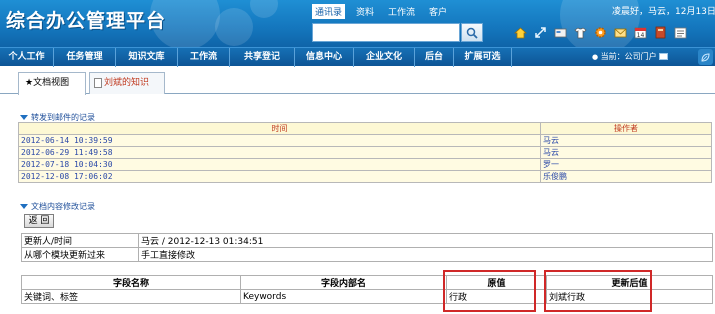  What do you see at coordinates (680, 32) in the screenshot?
I see `news-icon` at bounding box center [680, 32].